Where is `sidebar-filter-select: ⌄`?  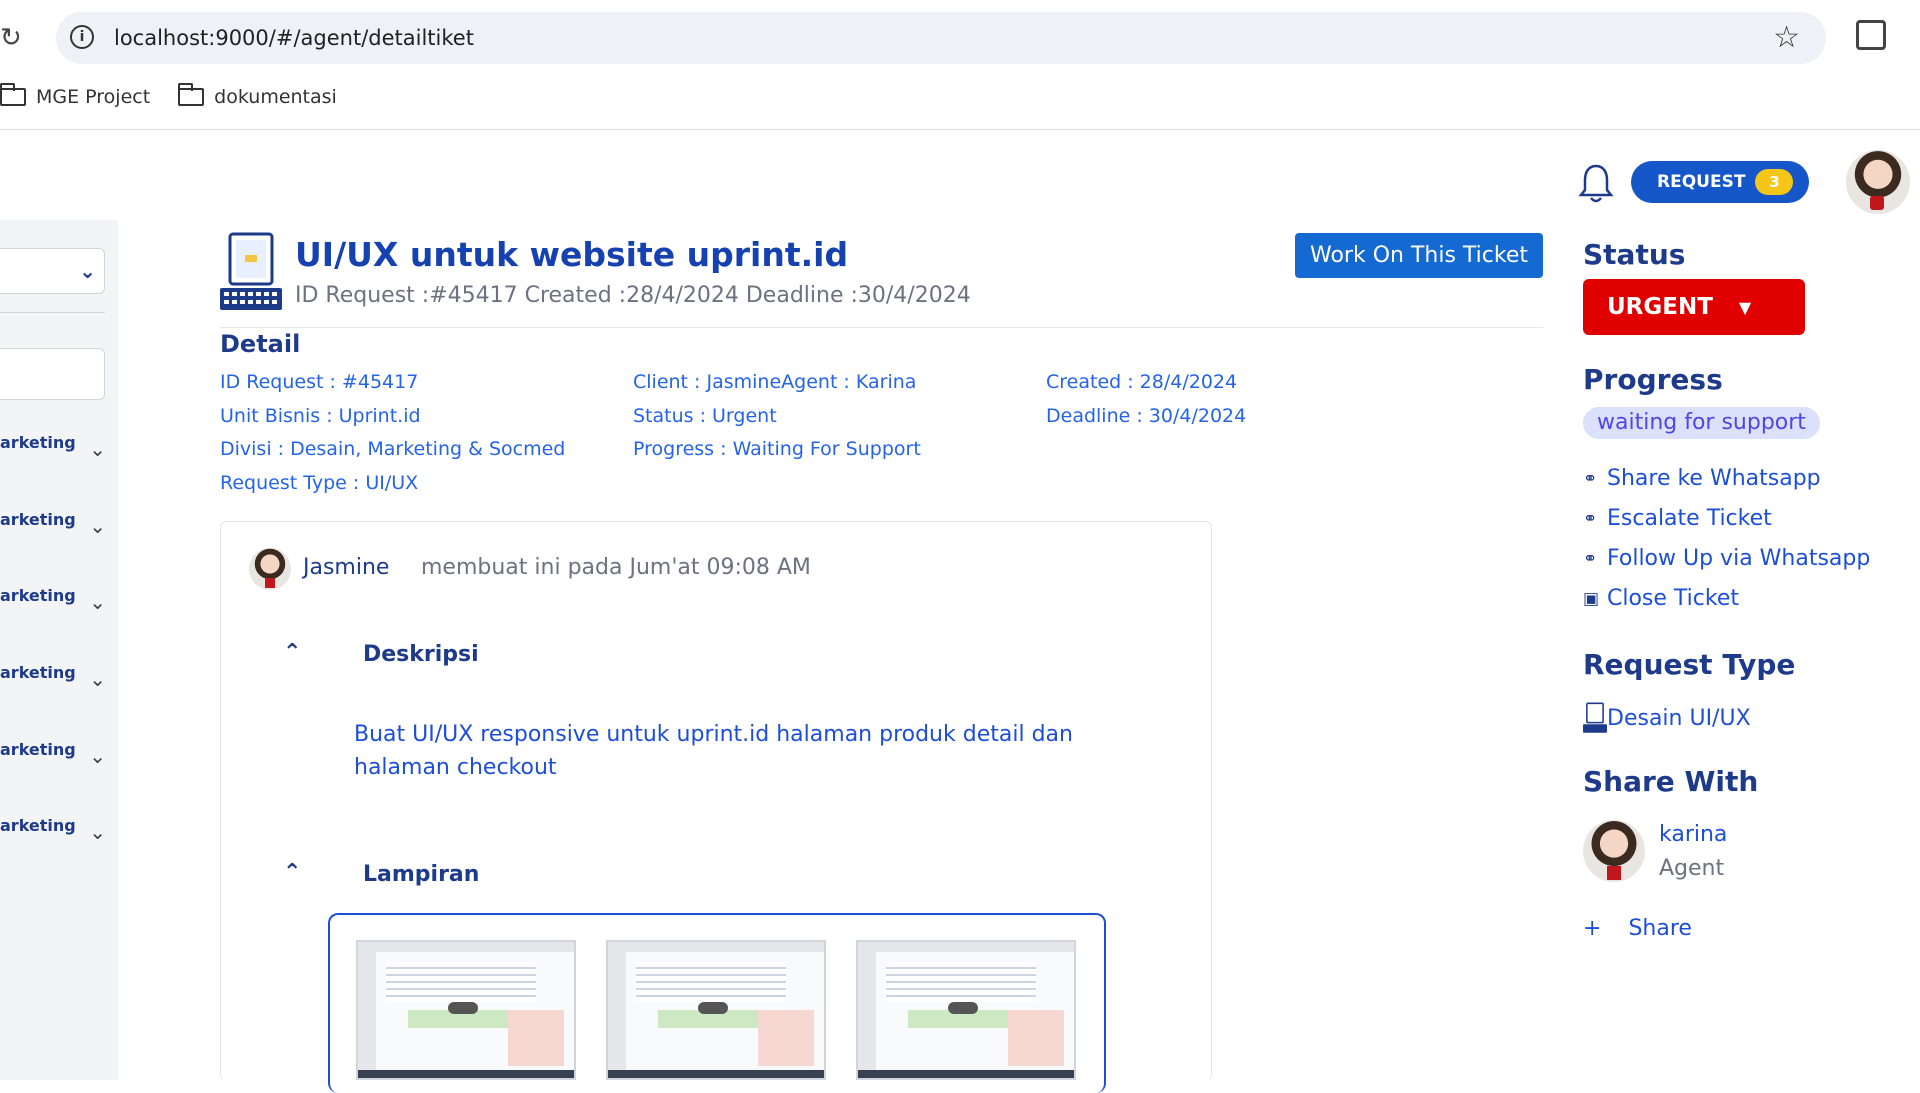
sidebar-filter-select: ⌄ is located at coordinates (52, 271).